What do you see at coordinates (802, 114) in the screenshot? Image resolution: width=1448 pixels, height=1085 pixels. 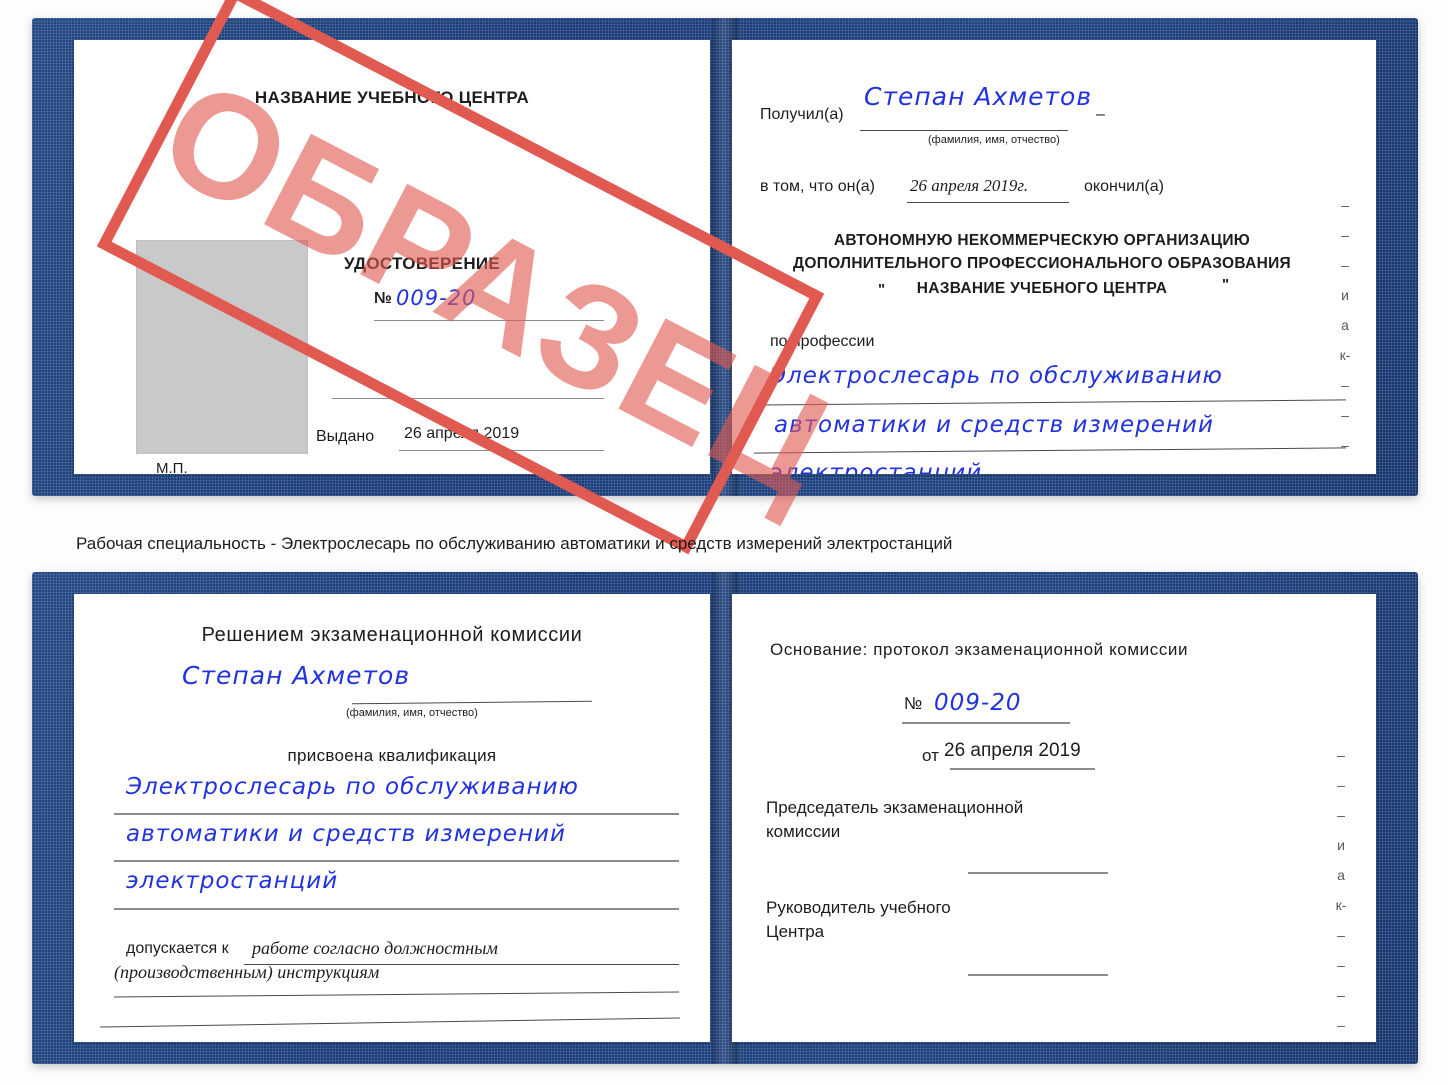 I see `top-right-received-label: Получил(а)` at bounding box center [802, 114].